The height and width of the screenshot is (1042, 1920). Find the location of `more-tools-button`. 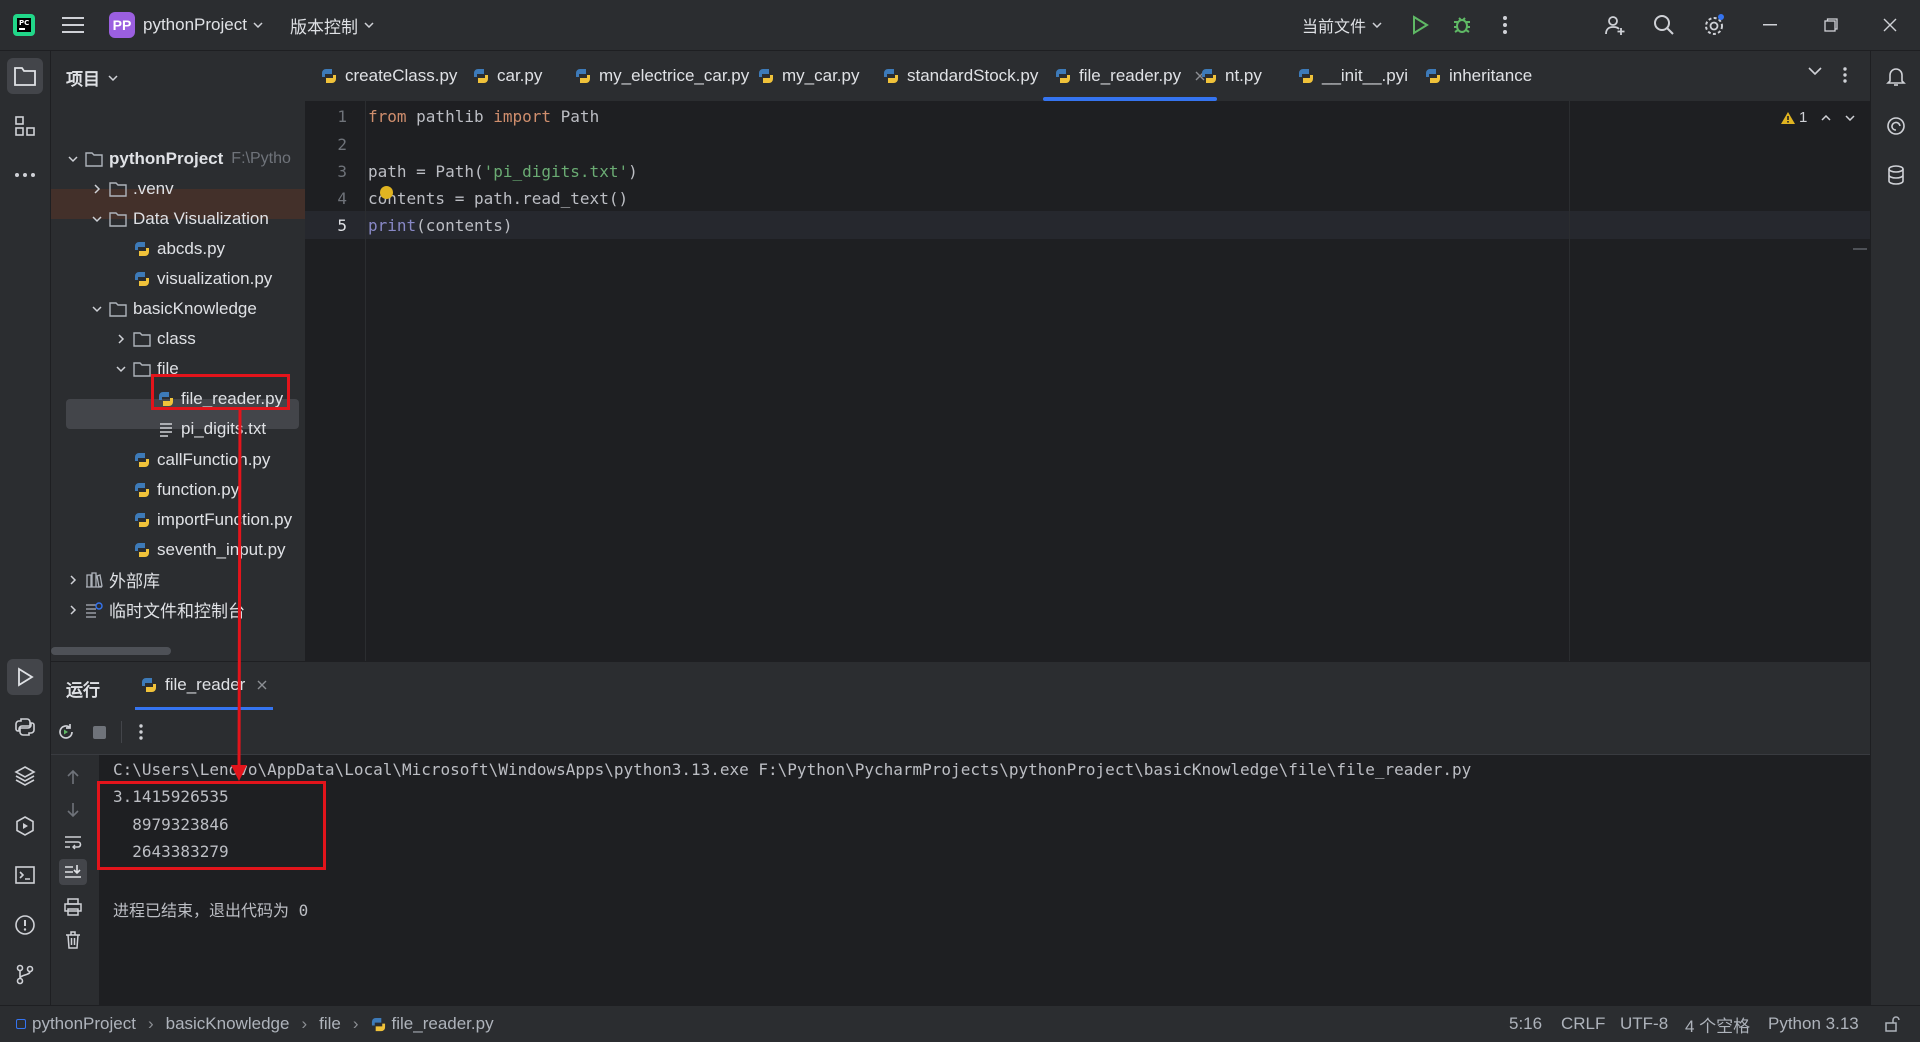

more-tools-button is located at coordinates (25, 175).